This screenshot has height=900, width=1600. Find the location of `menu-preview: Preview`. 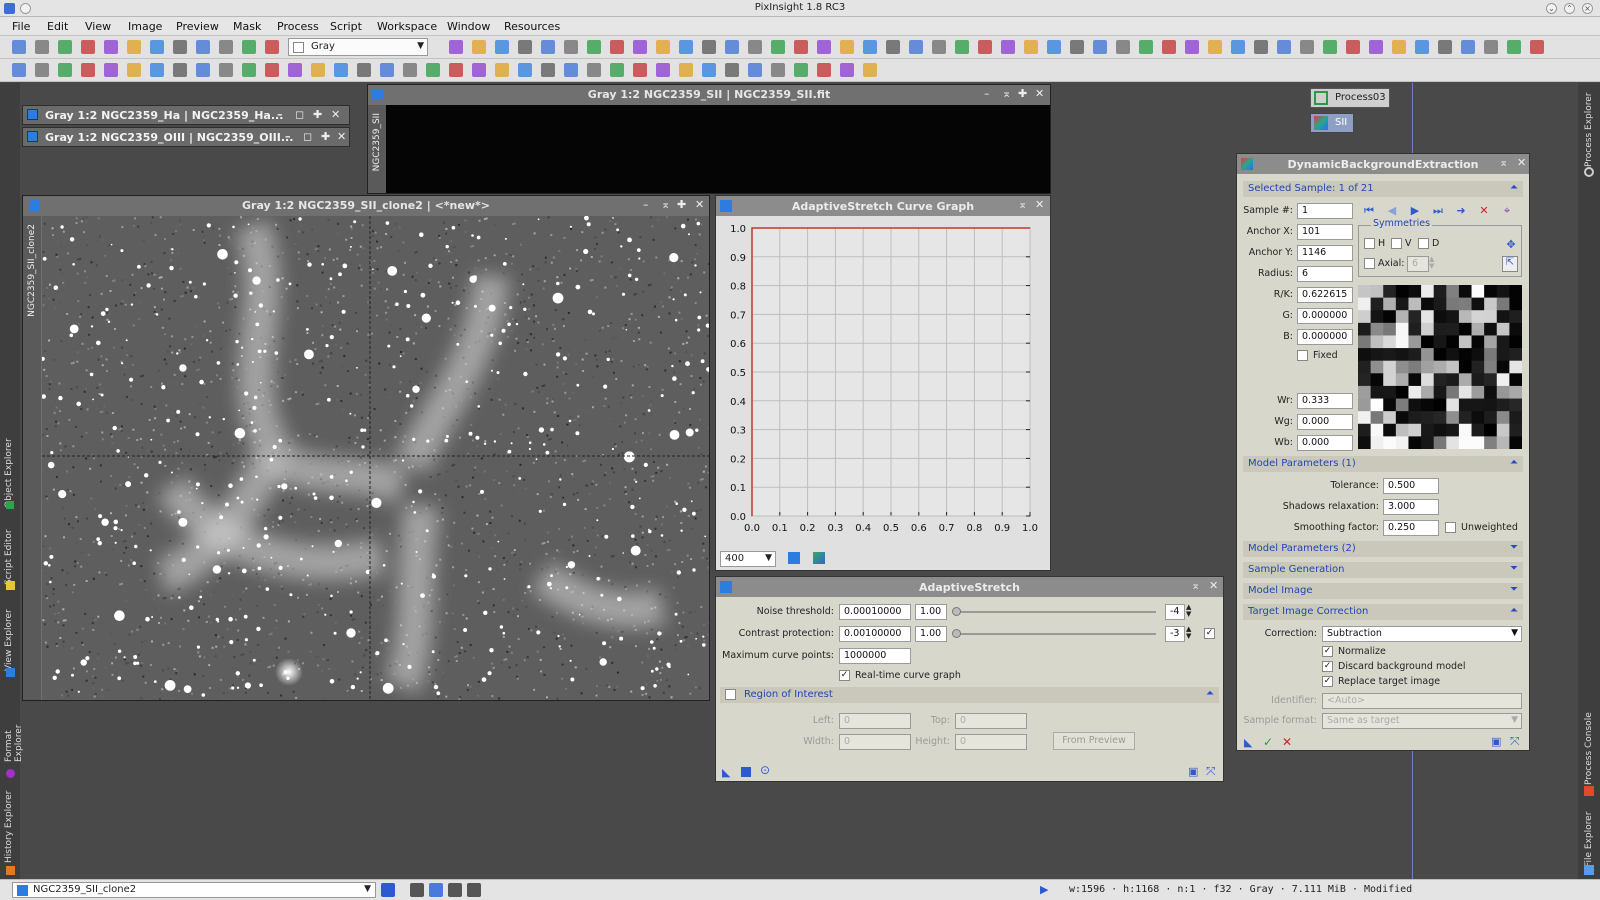

menu-preview: Preview is located at coordinates (197, 26).